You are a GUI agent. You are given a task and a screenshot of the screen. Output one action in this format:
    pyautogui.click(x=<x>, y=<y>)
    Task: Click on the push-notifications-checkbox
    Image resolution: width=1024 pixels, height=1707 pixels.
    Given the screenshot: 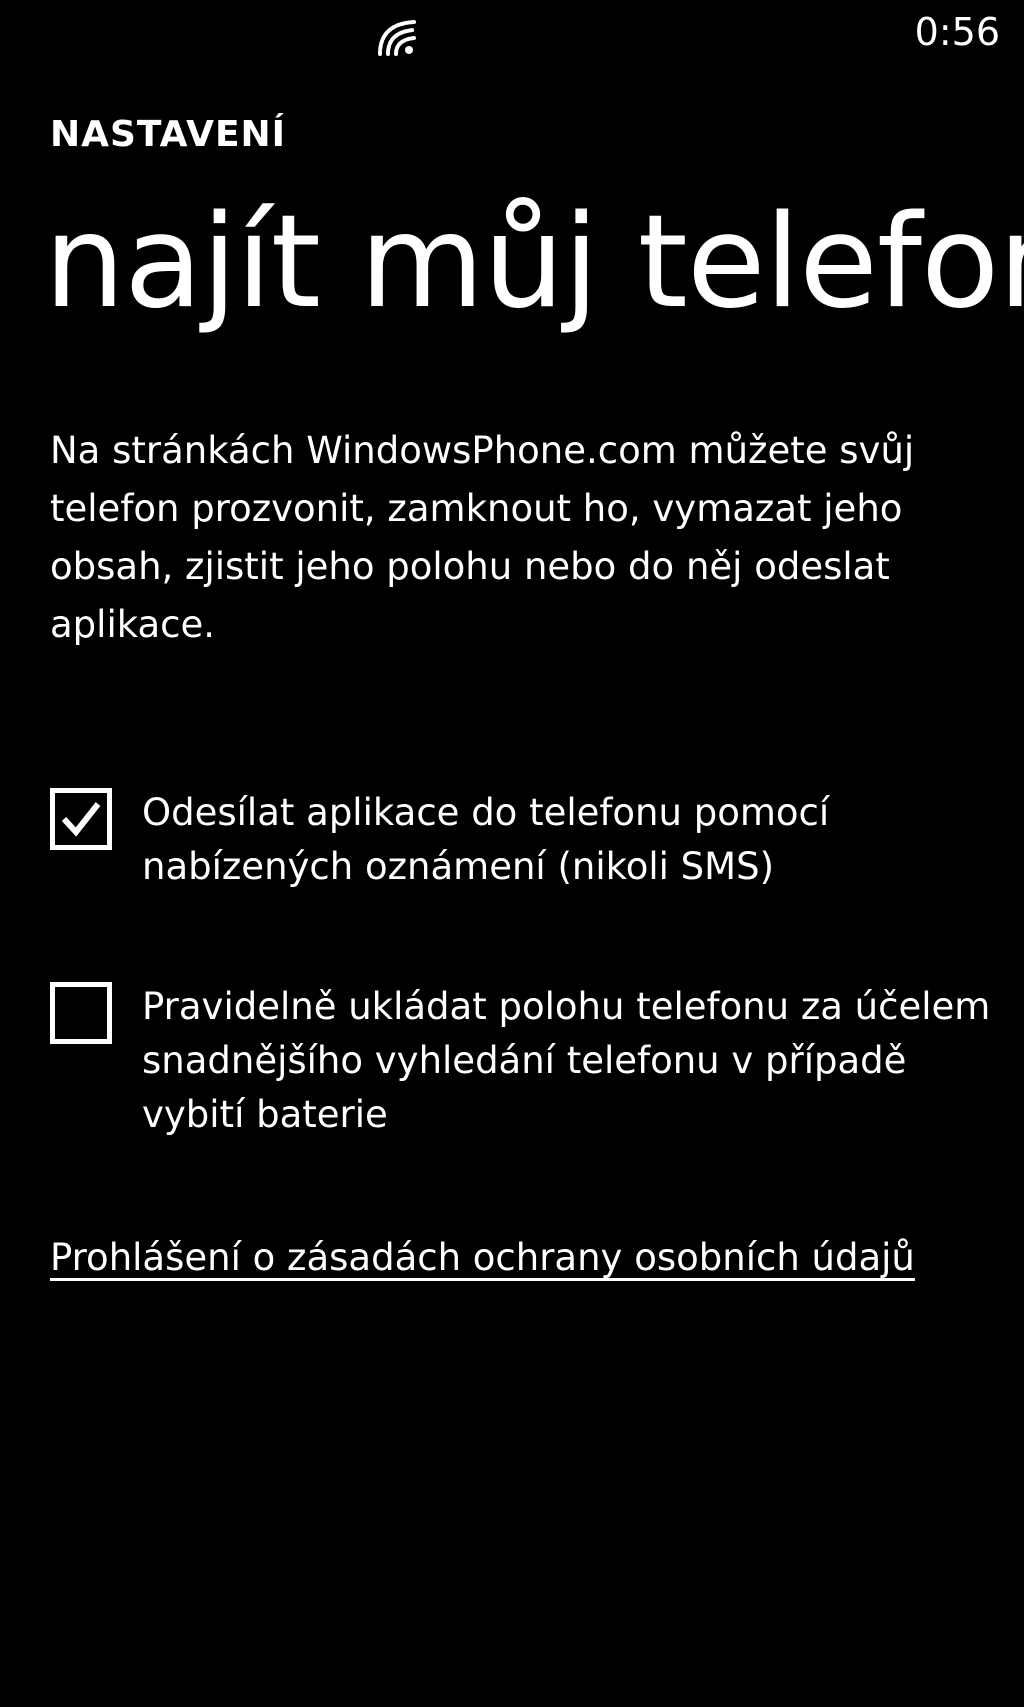 What is the action you would take?
    pyautogui.click(x=81, y=819)
    